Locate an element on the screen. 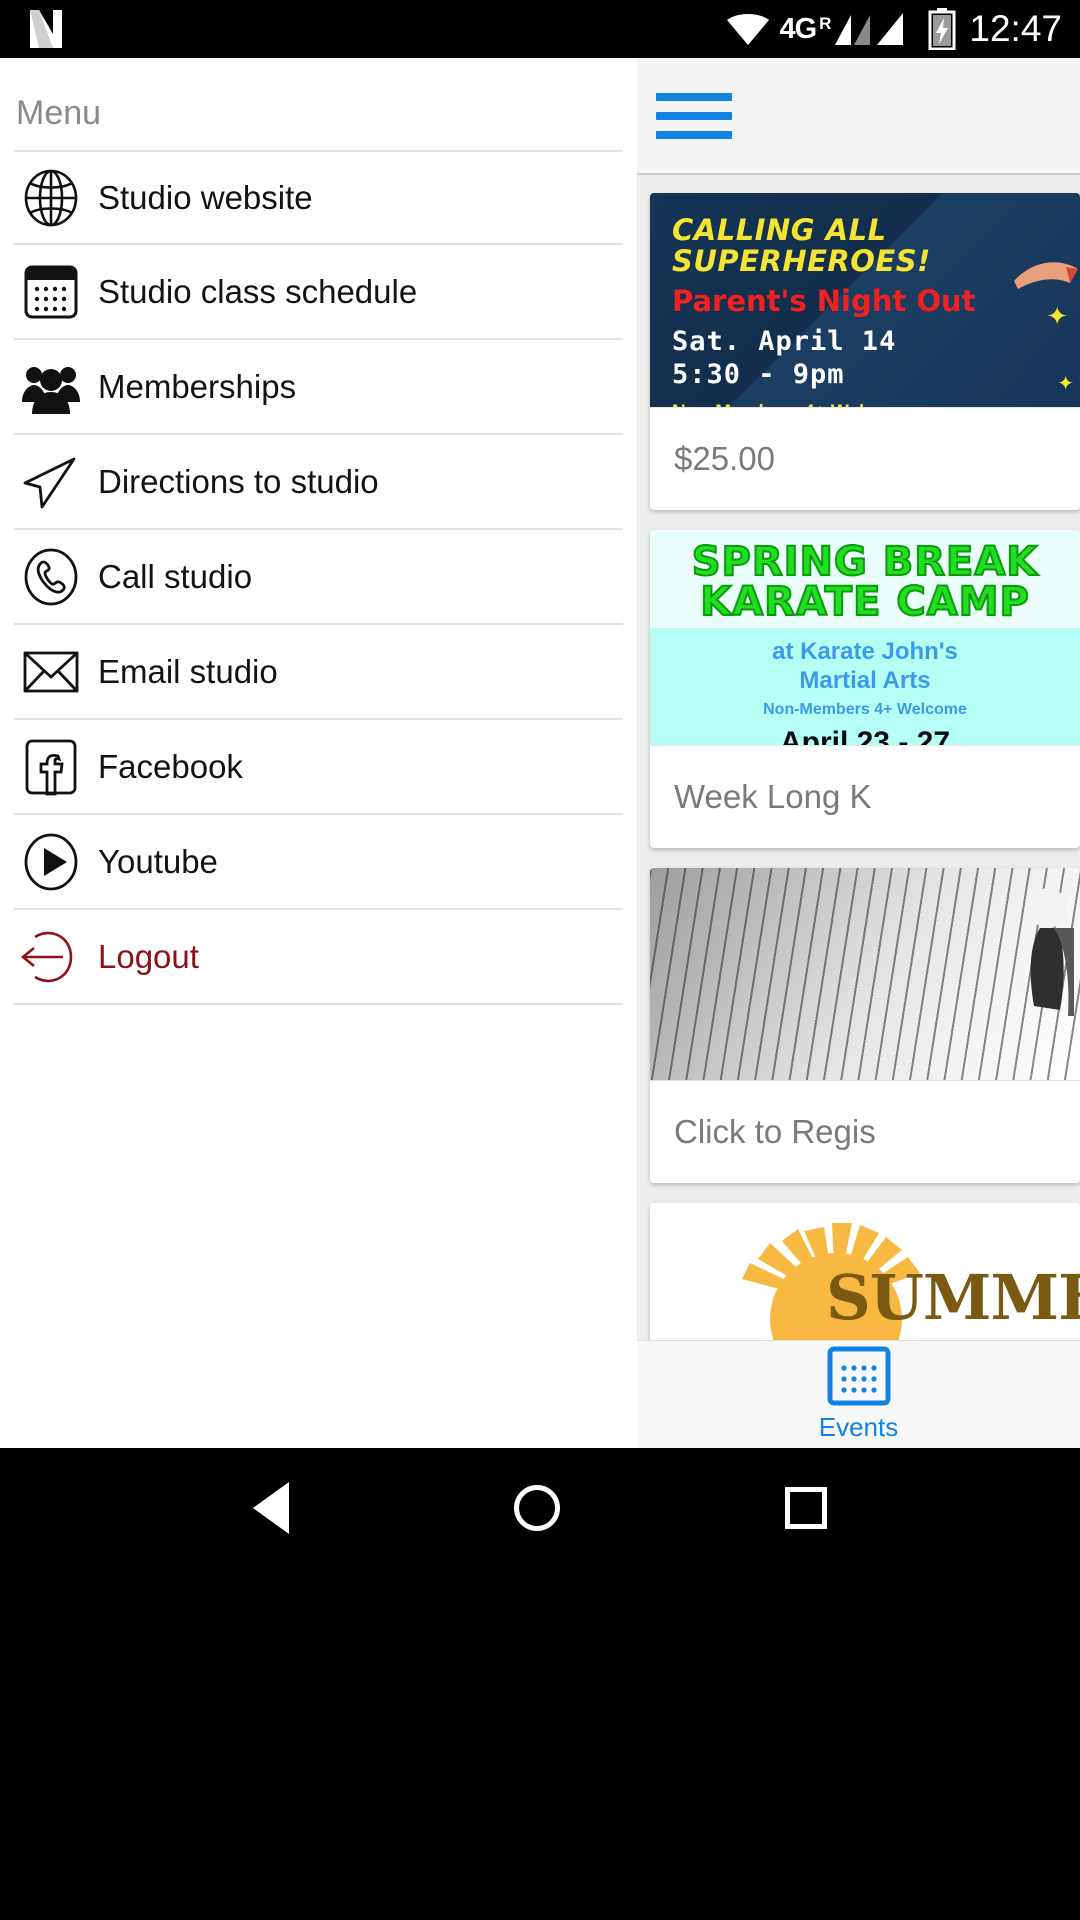 The width and height of the screenshot is (1080, 1920). event-card-caption: Click to Regis is located at coordinates (865, 1131).